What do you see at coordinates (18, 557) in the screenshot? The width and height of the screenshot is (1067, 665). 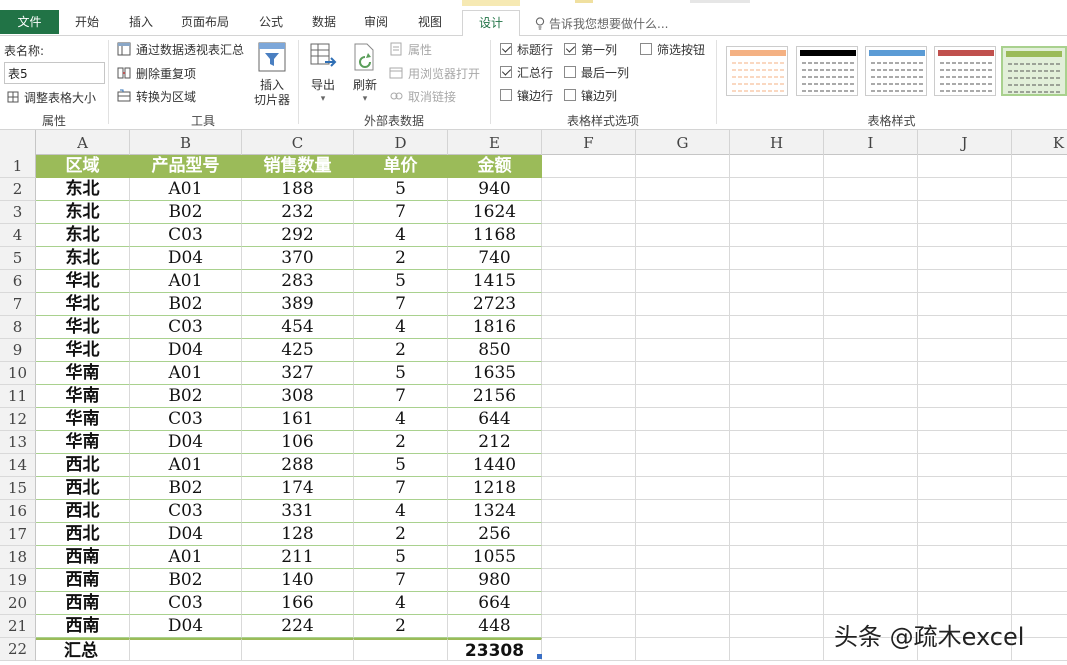 I see `row-header-18: 18` at bounding box center [18, 557].